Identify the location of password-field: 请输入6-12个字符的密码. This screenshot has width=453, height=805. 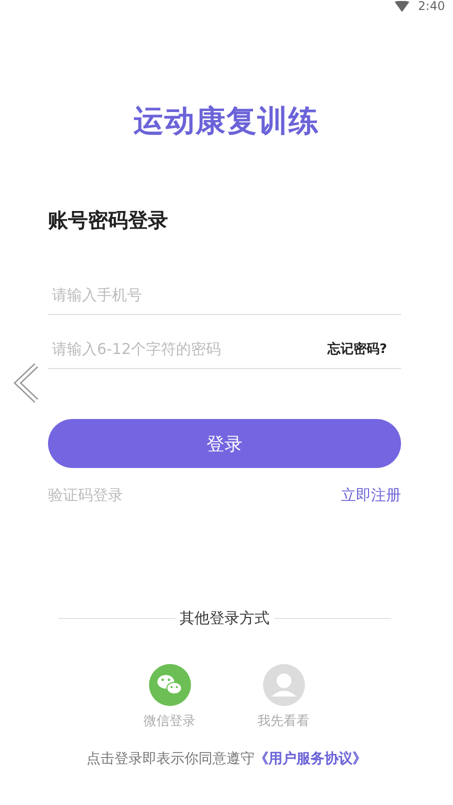
(188, 349).